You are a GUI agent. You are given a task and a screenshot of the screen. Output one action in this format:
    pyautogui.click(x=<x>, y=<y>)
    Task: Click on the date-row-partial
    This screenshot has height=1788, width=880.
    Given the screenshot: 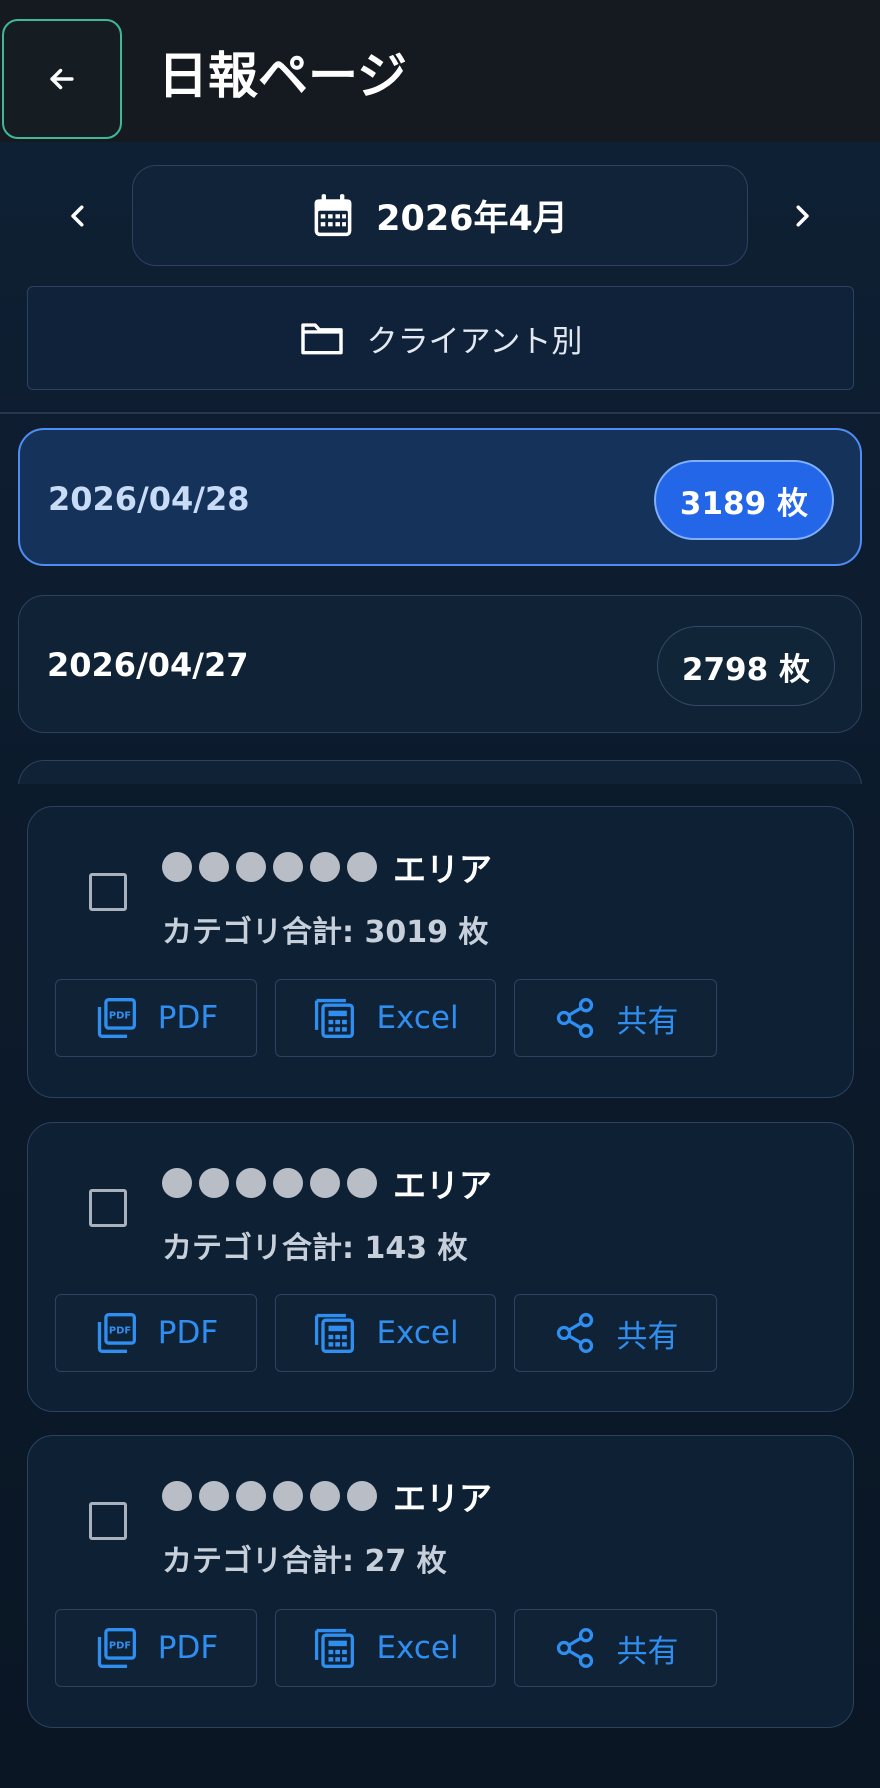 What is the action you would take?
    pyautogui.click(x=440, y=772)
    